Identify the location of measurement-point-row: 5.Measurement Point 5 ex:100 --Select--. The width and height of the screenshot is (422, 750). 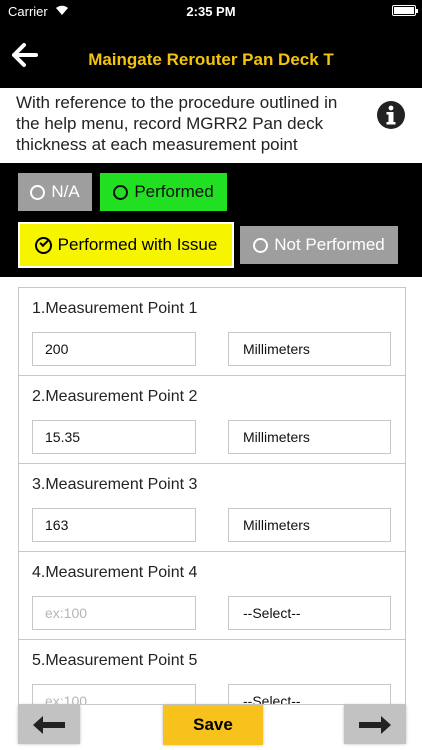
(212, 672).